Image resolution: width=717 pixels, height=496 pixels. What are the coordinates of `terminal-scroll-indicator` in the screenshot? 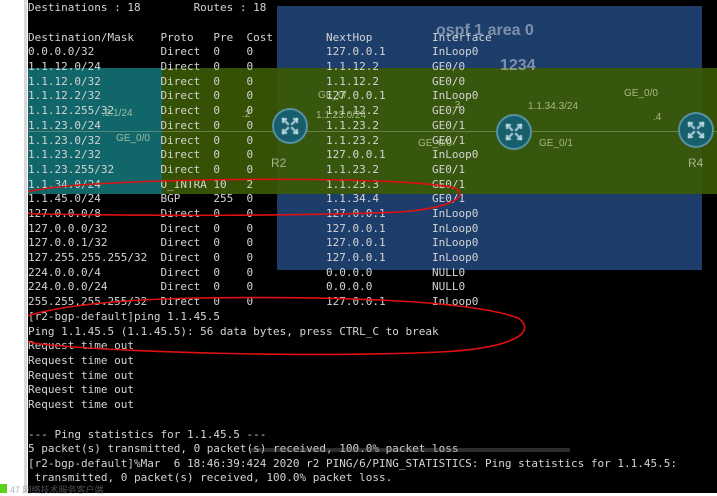 It's located at (410, 450).